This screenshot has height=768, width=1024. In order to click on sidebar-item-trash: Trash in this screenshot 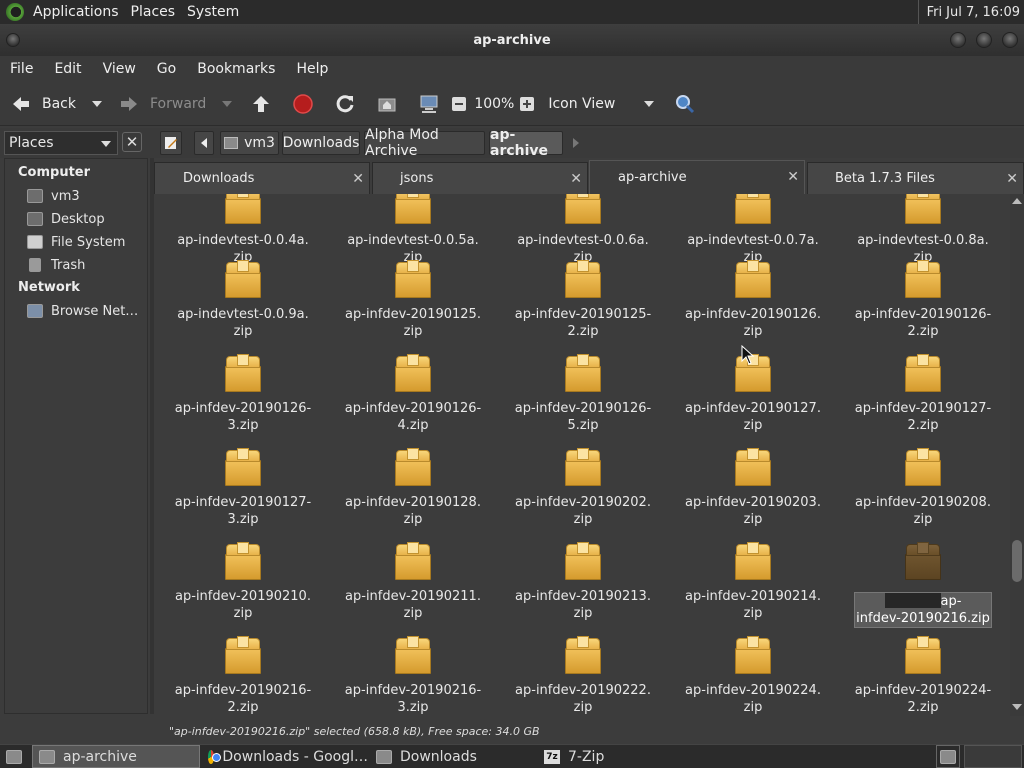, I will do `click(56, 265)`.